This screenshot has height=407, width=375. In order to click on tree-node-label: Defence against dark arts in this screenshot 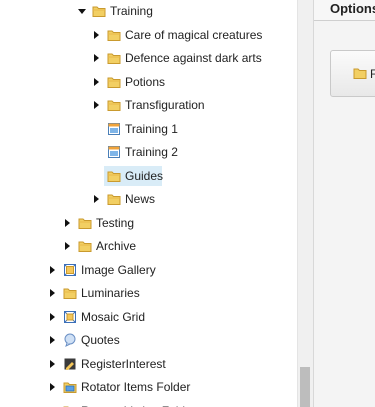, I will do `click(193, 58)`.